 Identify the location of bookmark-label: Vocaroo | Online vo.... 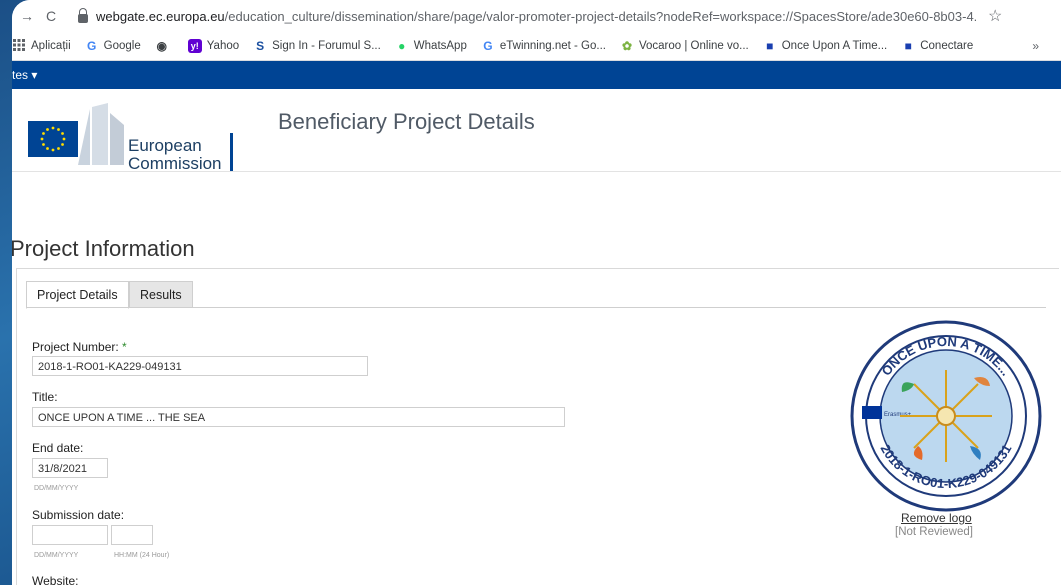
(693, 46).